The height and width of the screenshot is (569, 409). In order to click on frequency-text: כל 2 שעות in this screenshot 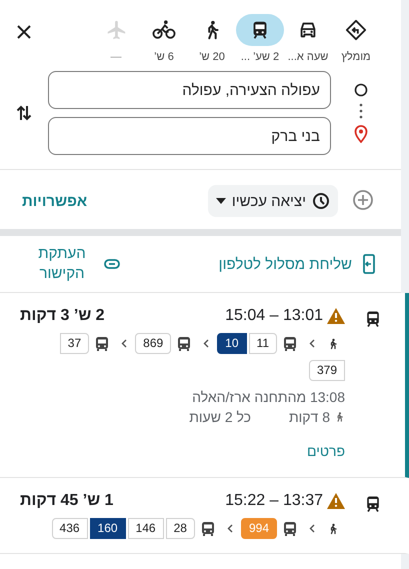, I will do `click(220, 417)`.